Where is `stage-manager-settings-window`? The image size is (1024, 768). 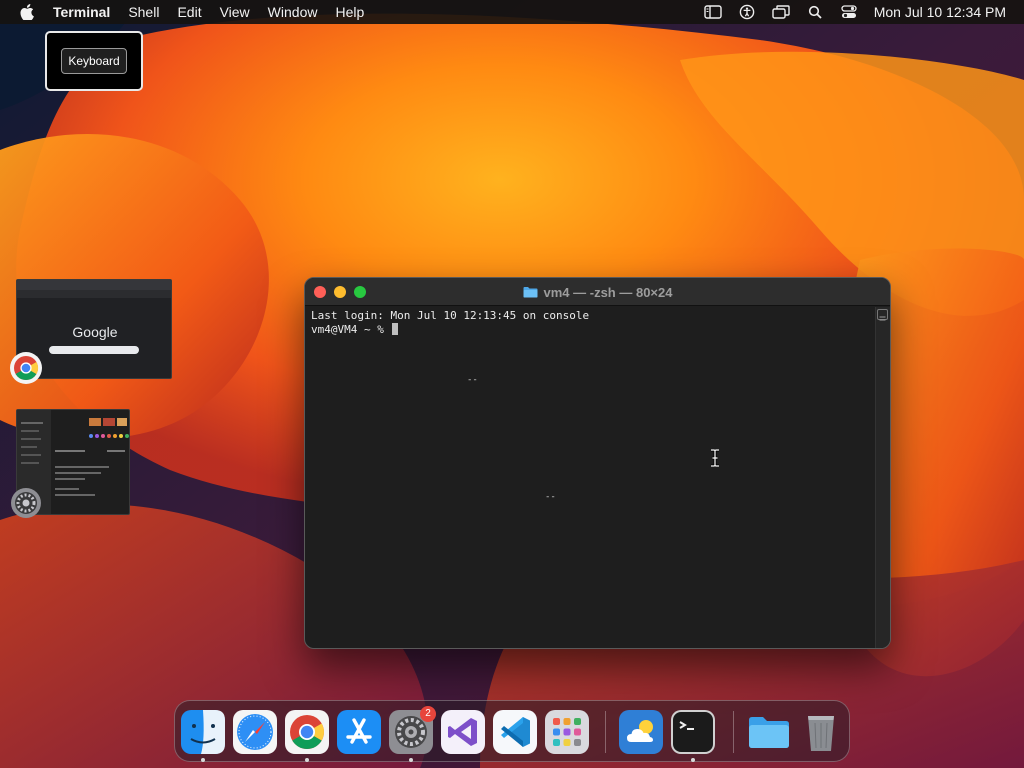
stage-manager-settings-window is located at coordinates (70, 463).